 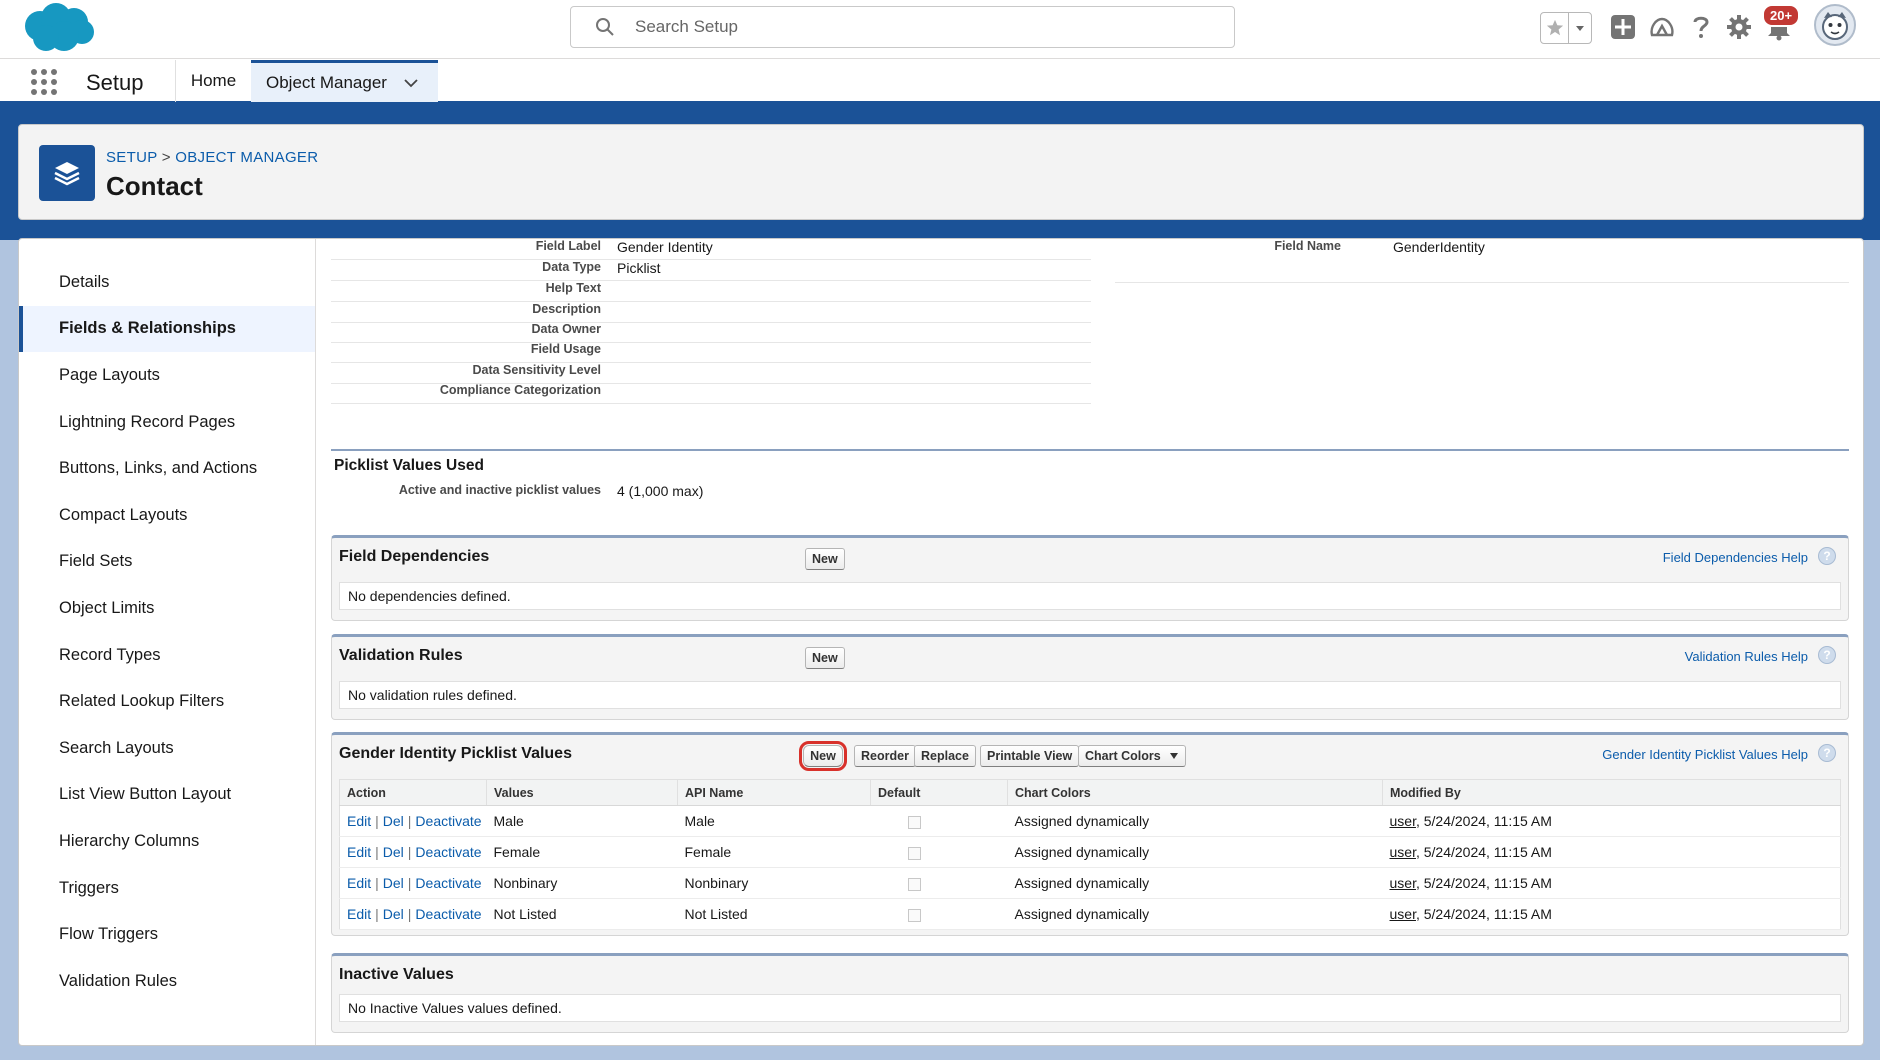 What do you see at coordinates (1623, 27) in the screenshot?
I see `add-icon` at bounding box center [1623, 27].